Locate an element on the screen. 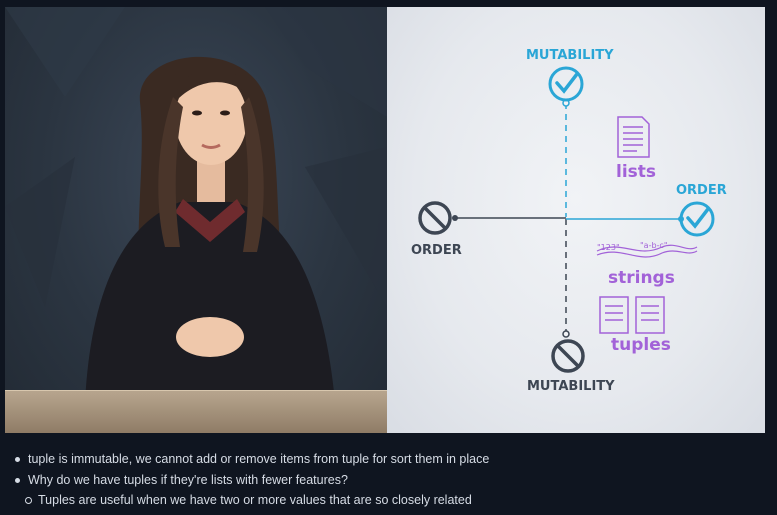 This screenshot has width=777, height=515. tuples-document-icon is located at coordinates (632, 315).